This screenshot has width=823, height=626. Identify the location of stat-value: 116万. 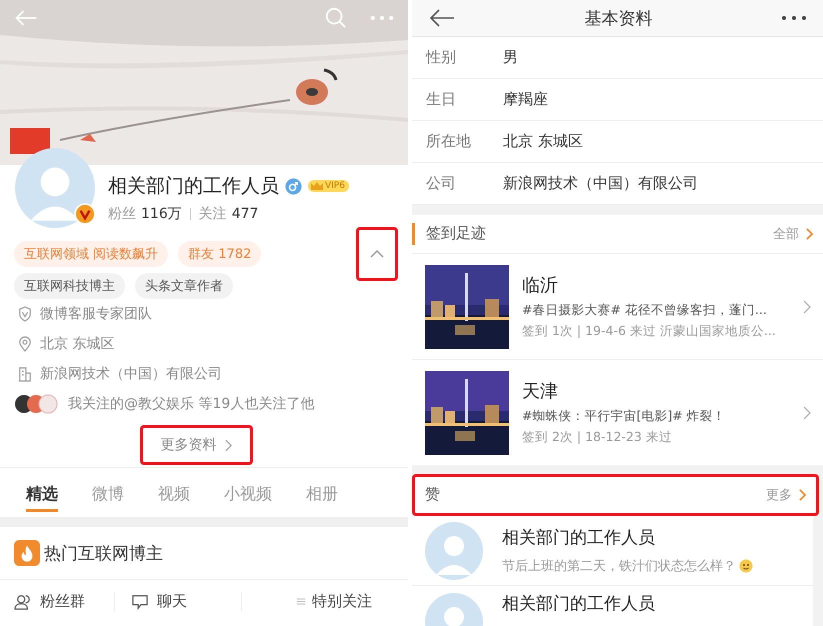
(161, 214).